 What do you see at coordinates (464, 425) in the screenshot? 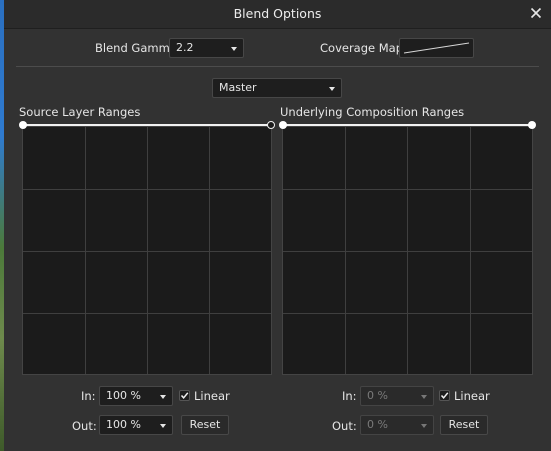
I see `underlying-reset-button: Reset` at bounding box center [464, 425].